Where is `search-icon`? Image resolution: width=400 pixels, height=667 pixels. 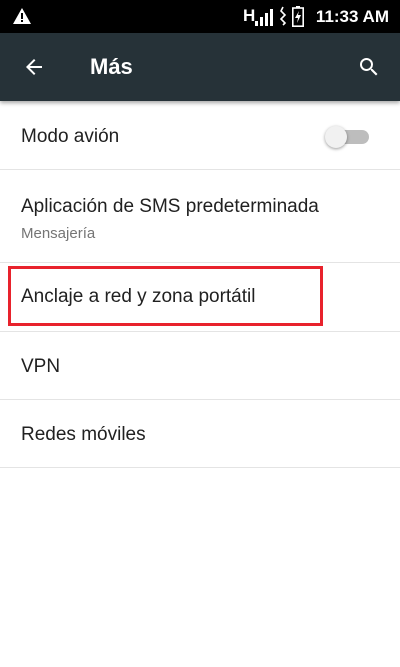 search-icon is located at coordinates (369, 67).